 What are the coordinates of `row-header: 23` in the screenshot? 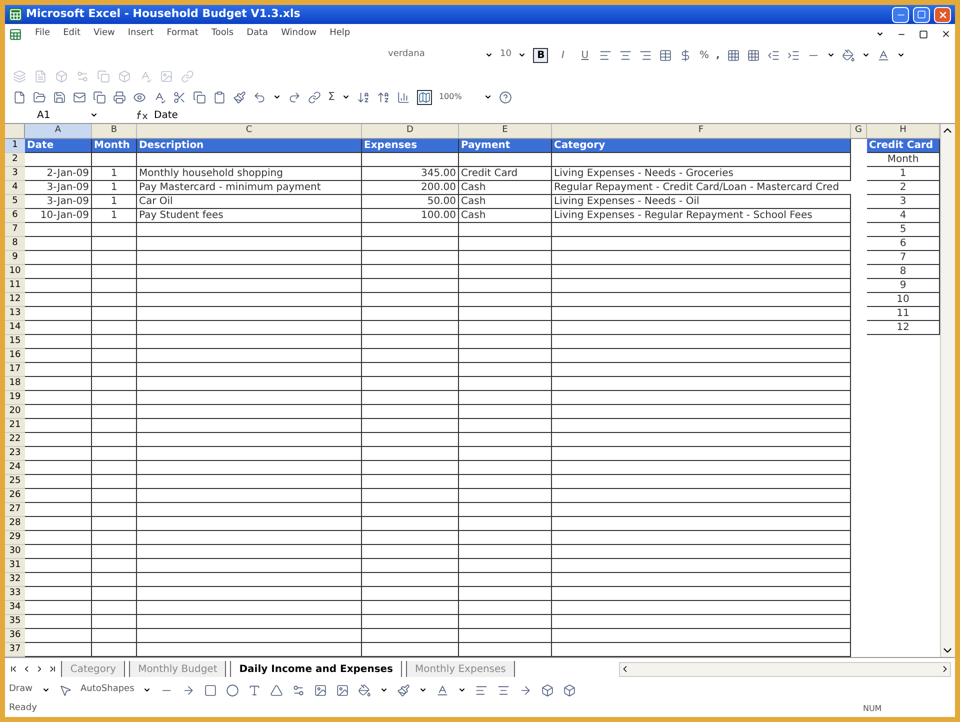 It's located at (15, 454).